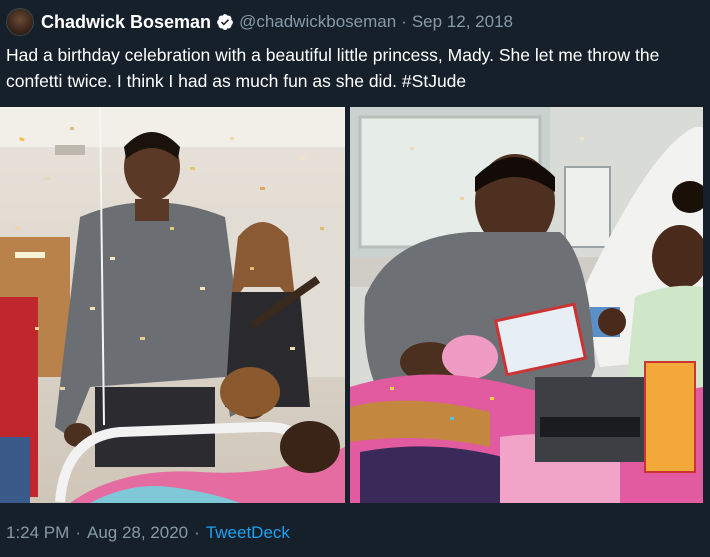 This screenshot has width=710, height=557. What do you see at coordinates (225, 22) in the screenshot?
I see `verified-badge-icon` at bounding box center [225, 22].